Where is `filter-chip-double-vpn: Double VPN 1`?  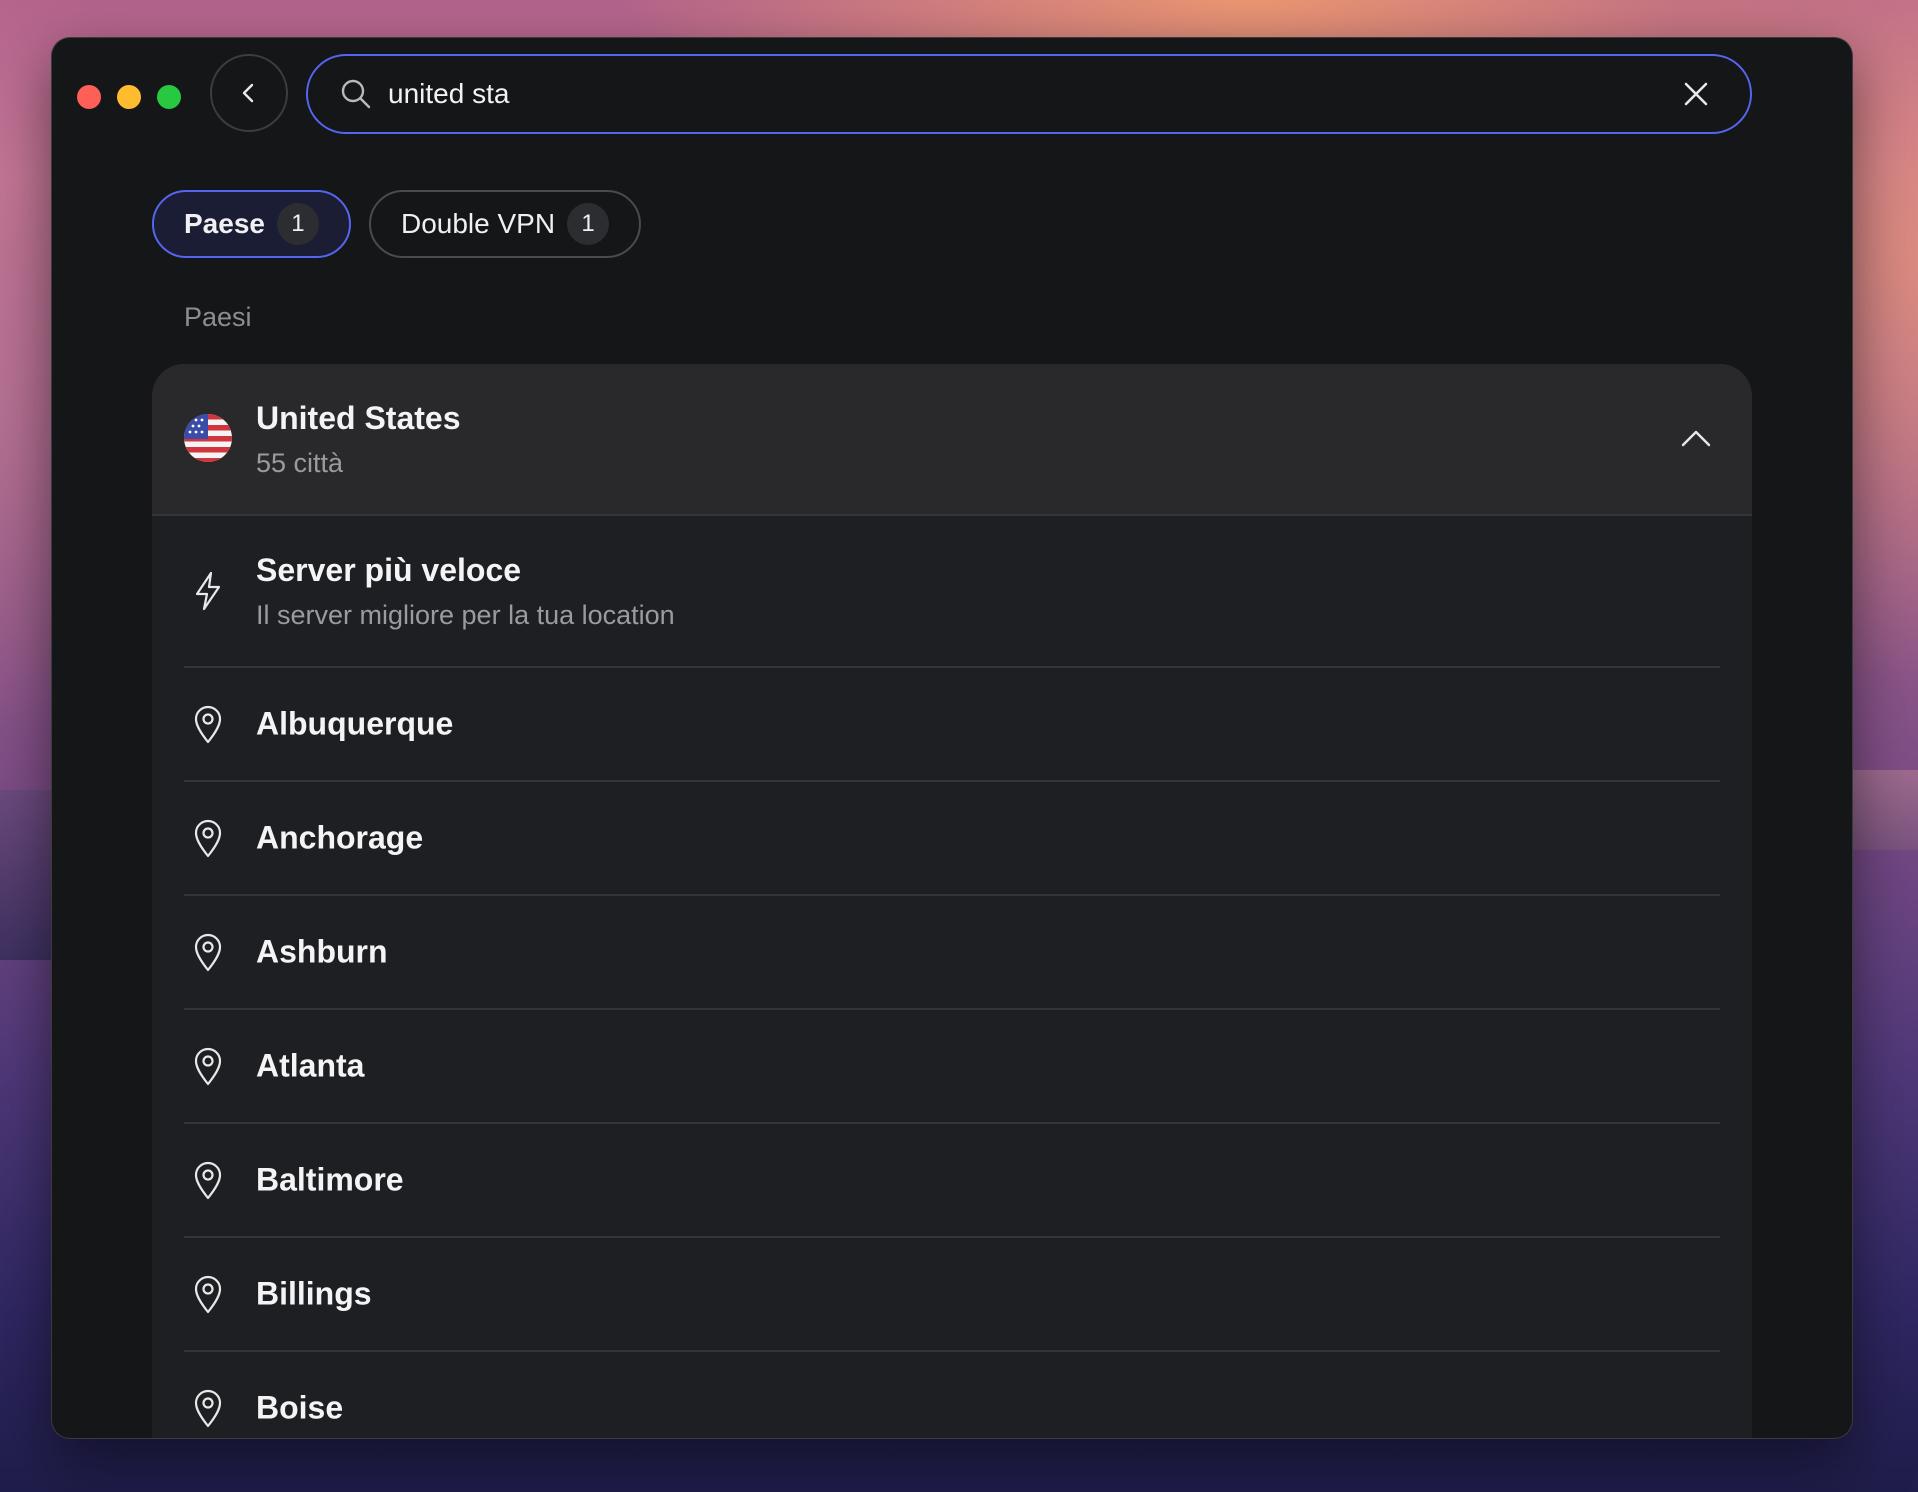
filter-chip-double-vpn: Double VPN 1 is located at coordinates (505, 224).